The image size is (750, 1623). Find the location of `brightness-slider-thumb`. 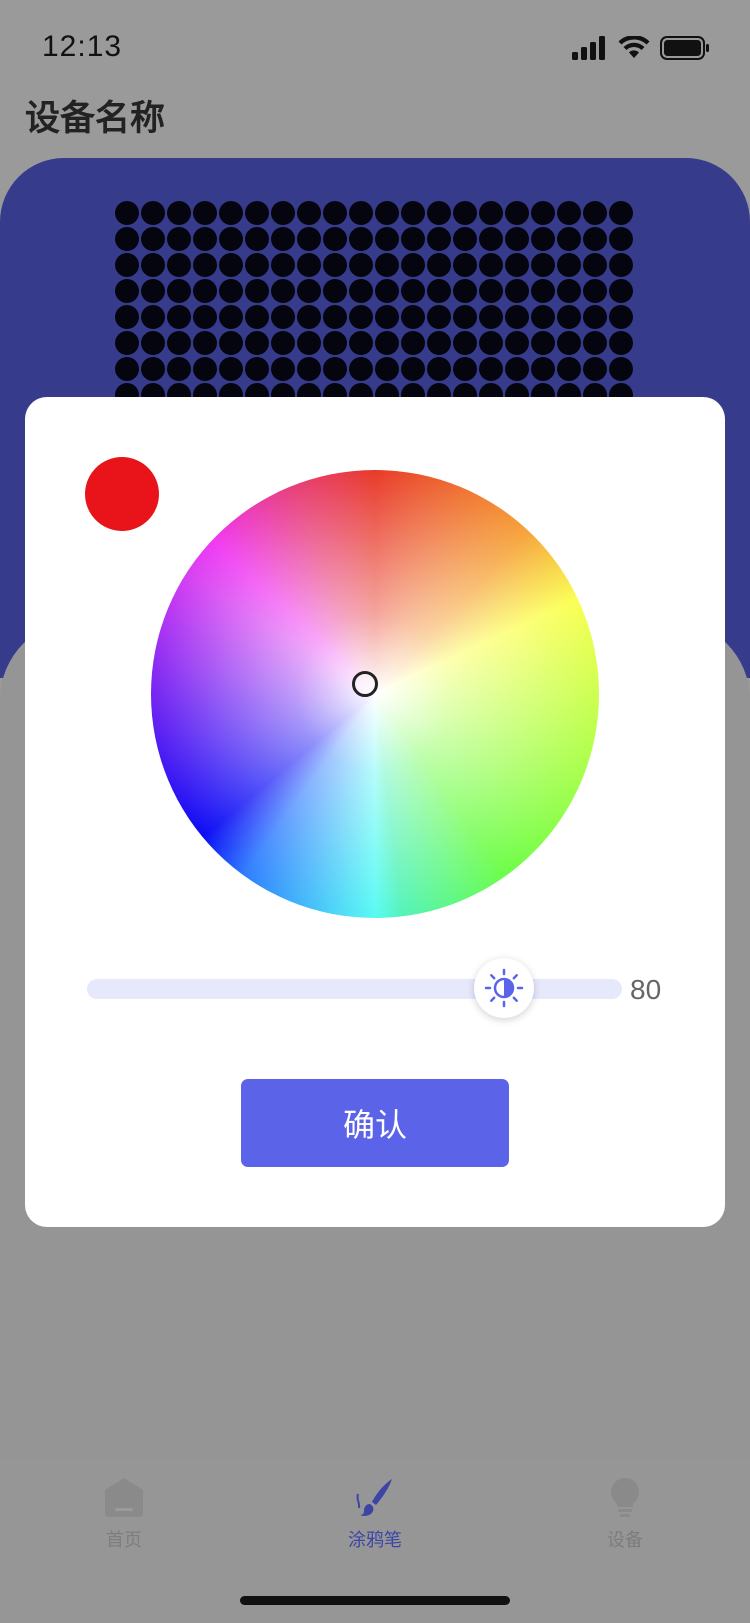

brightness-slider-thumb is located at coordinates (504, 988).